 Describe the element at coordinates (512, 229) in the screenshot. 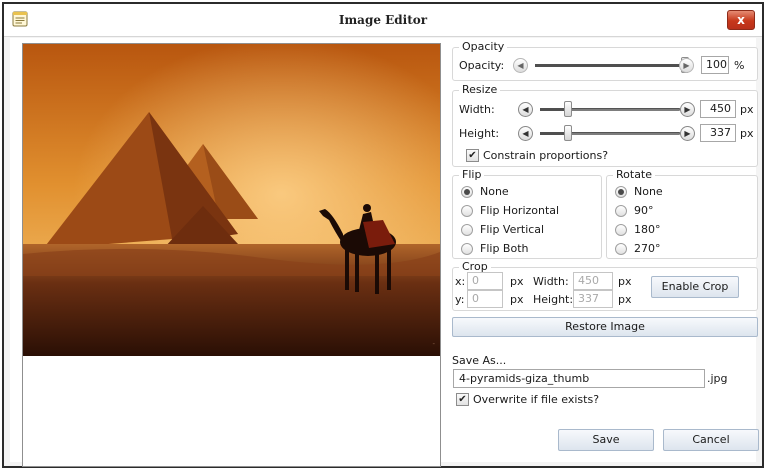

I see `flip-vertical-label: Flip Vertical` at that location.